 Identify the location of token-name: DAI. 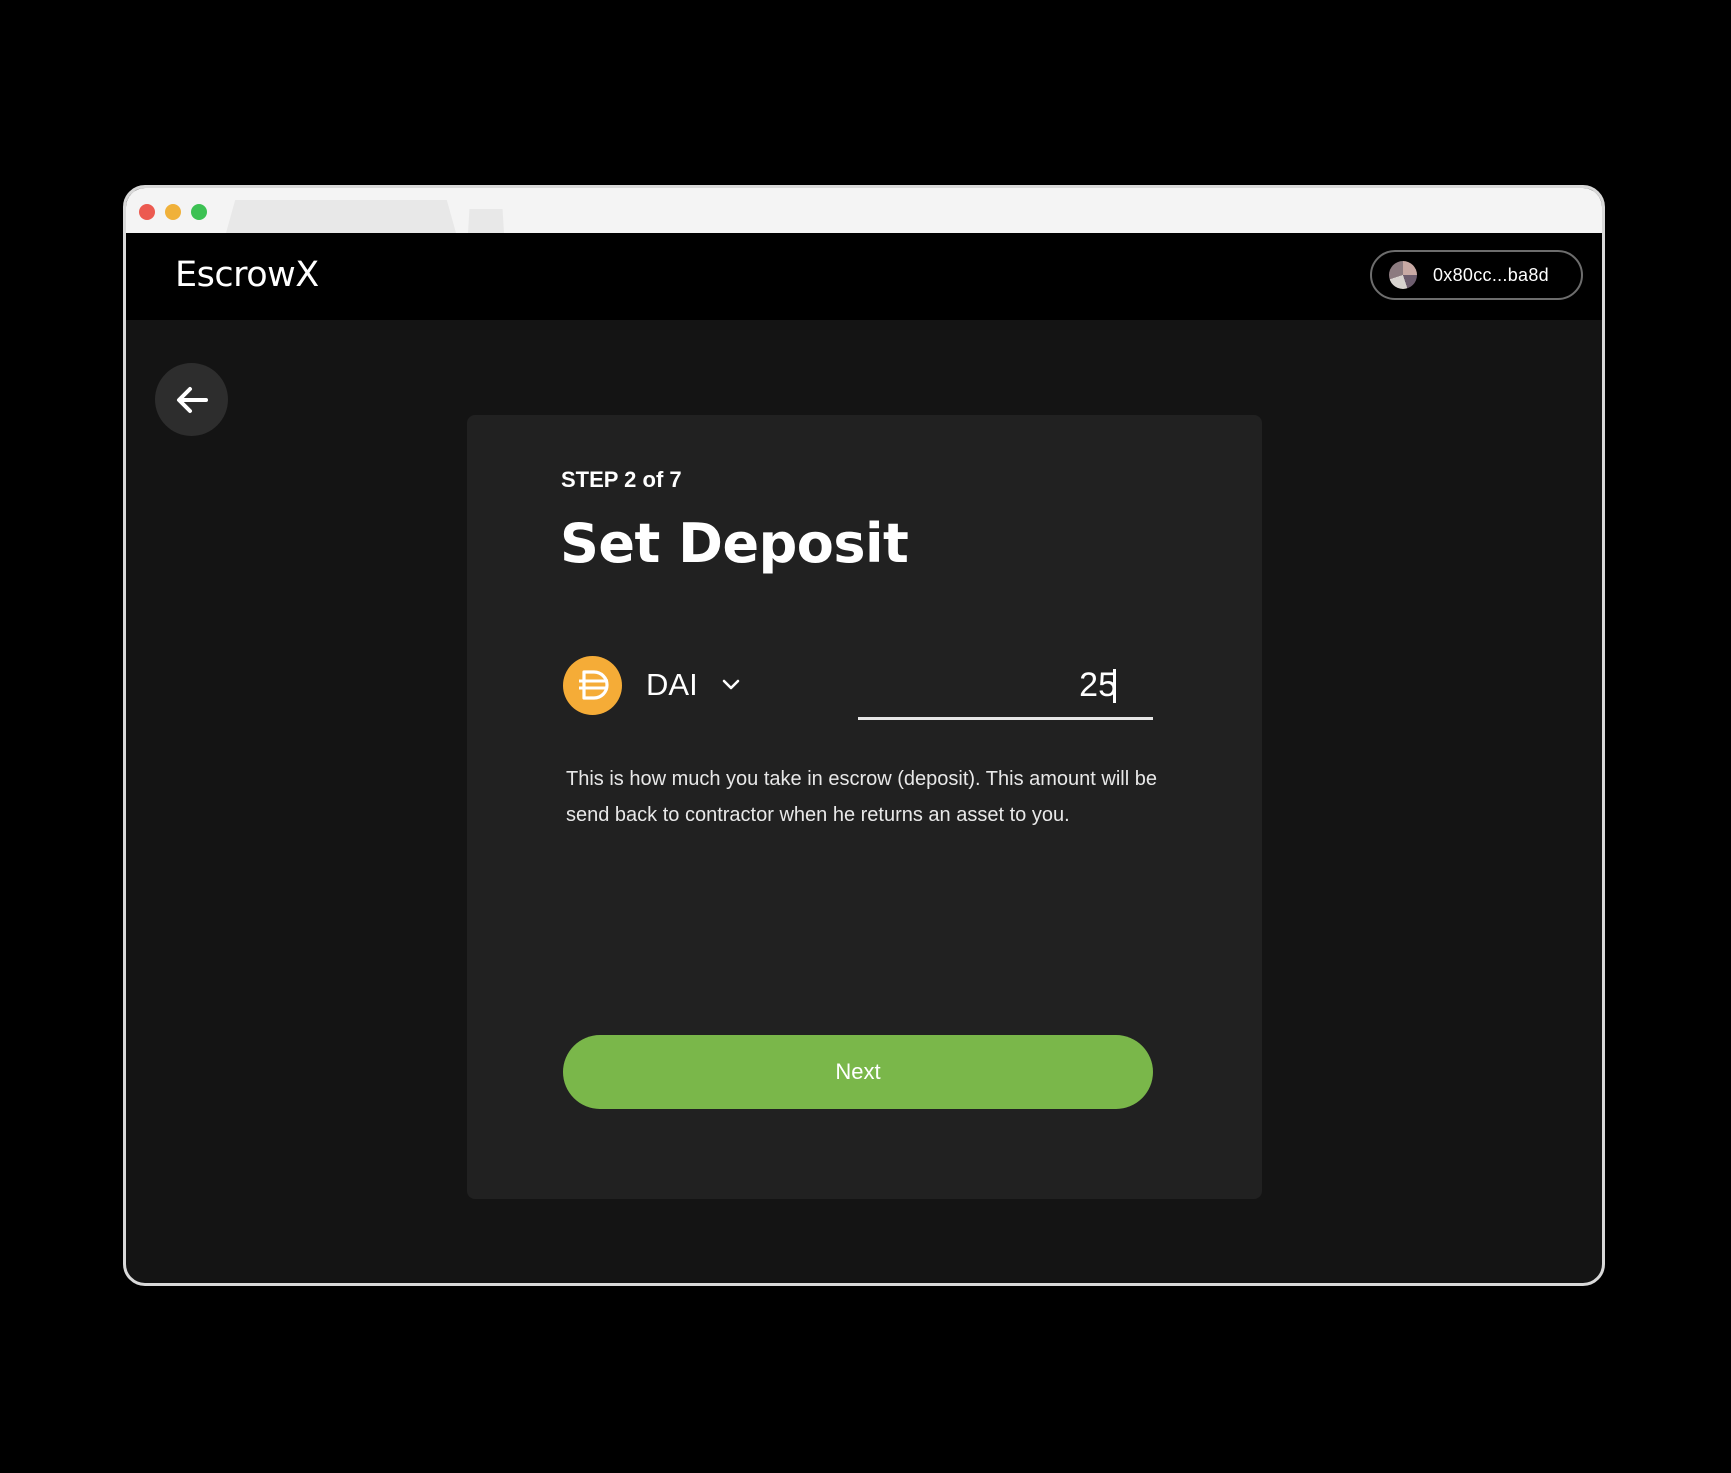
(672, 684).